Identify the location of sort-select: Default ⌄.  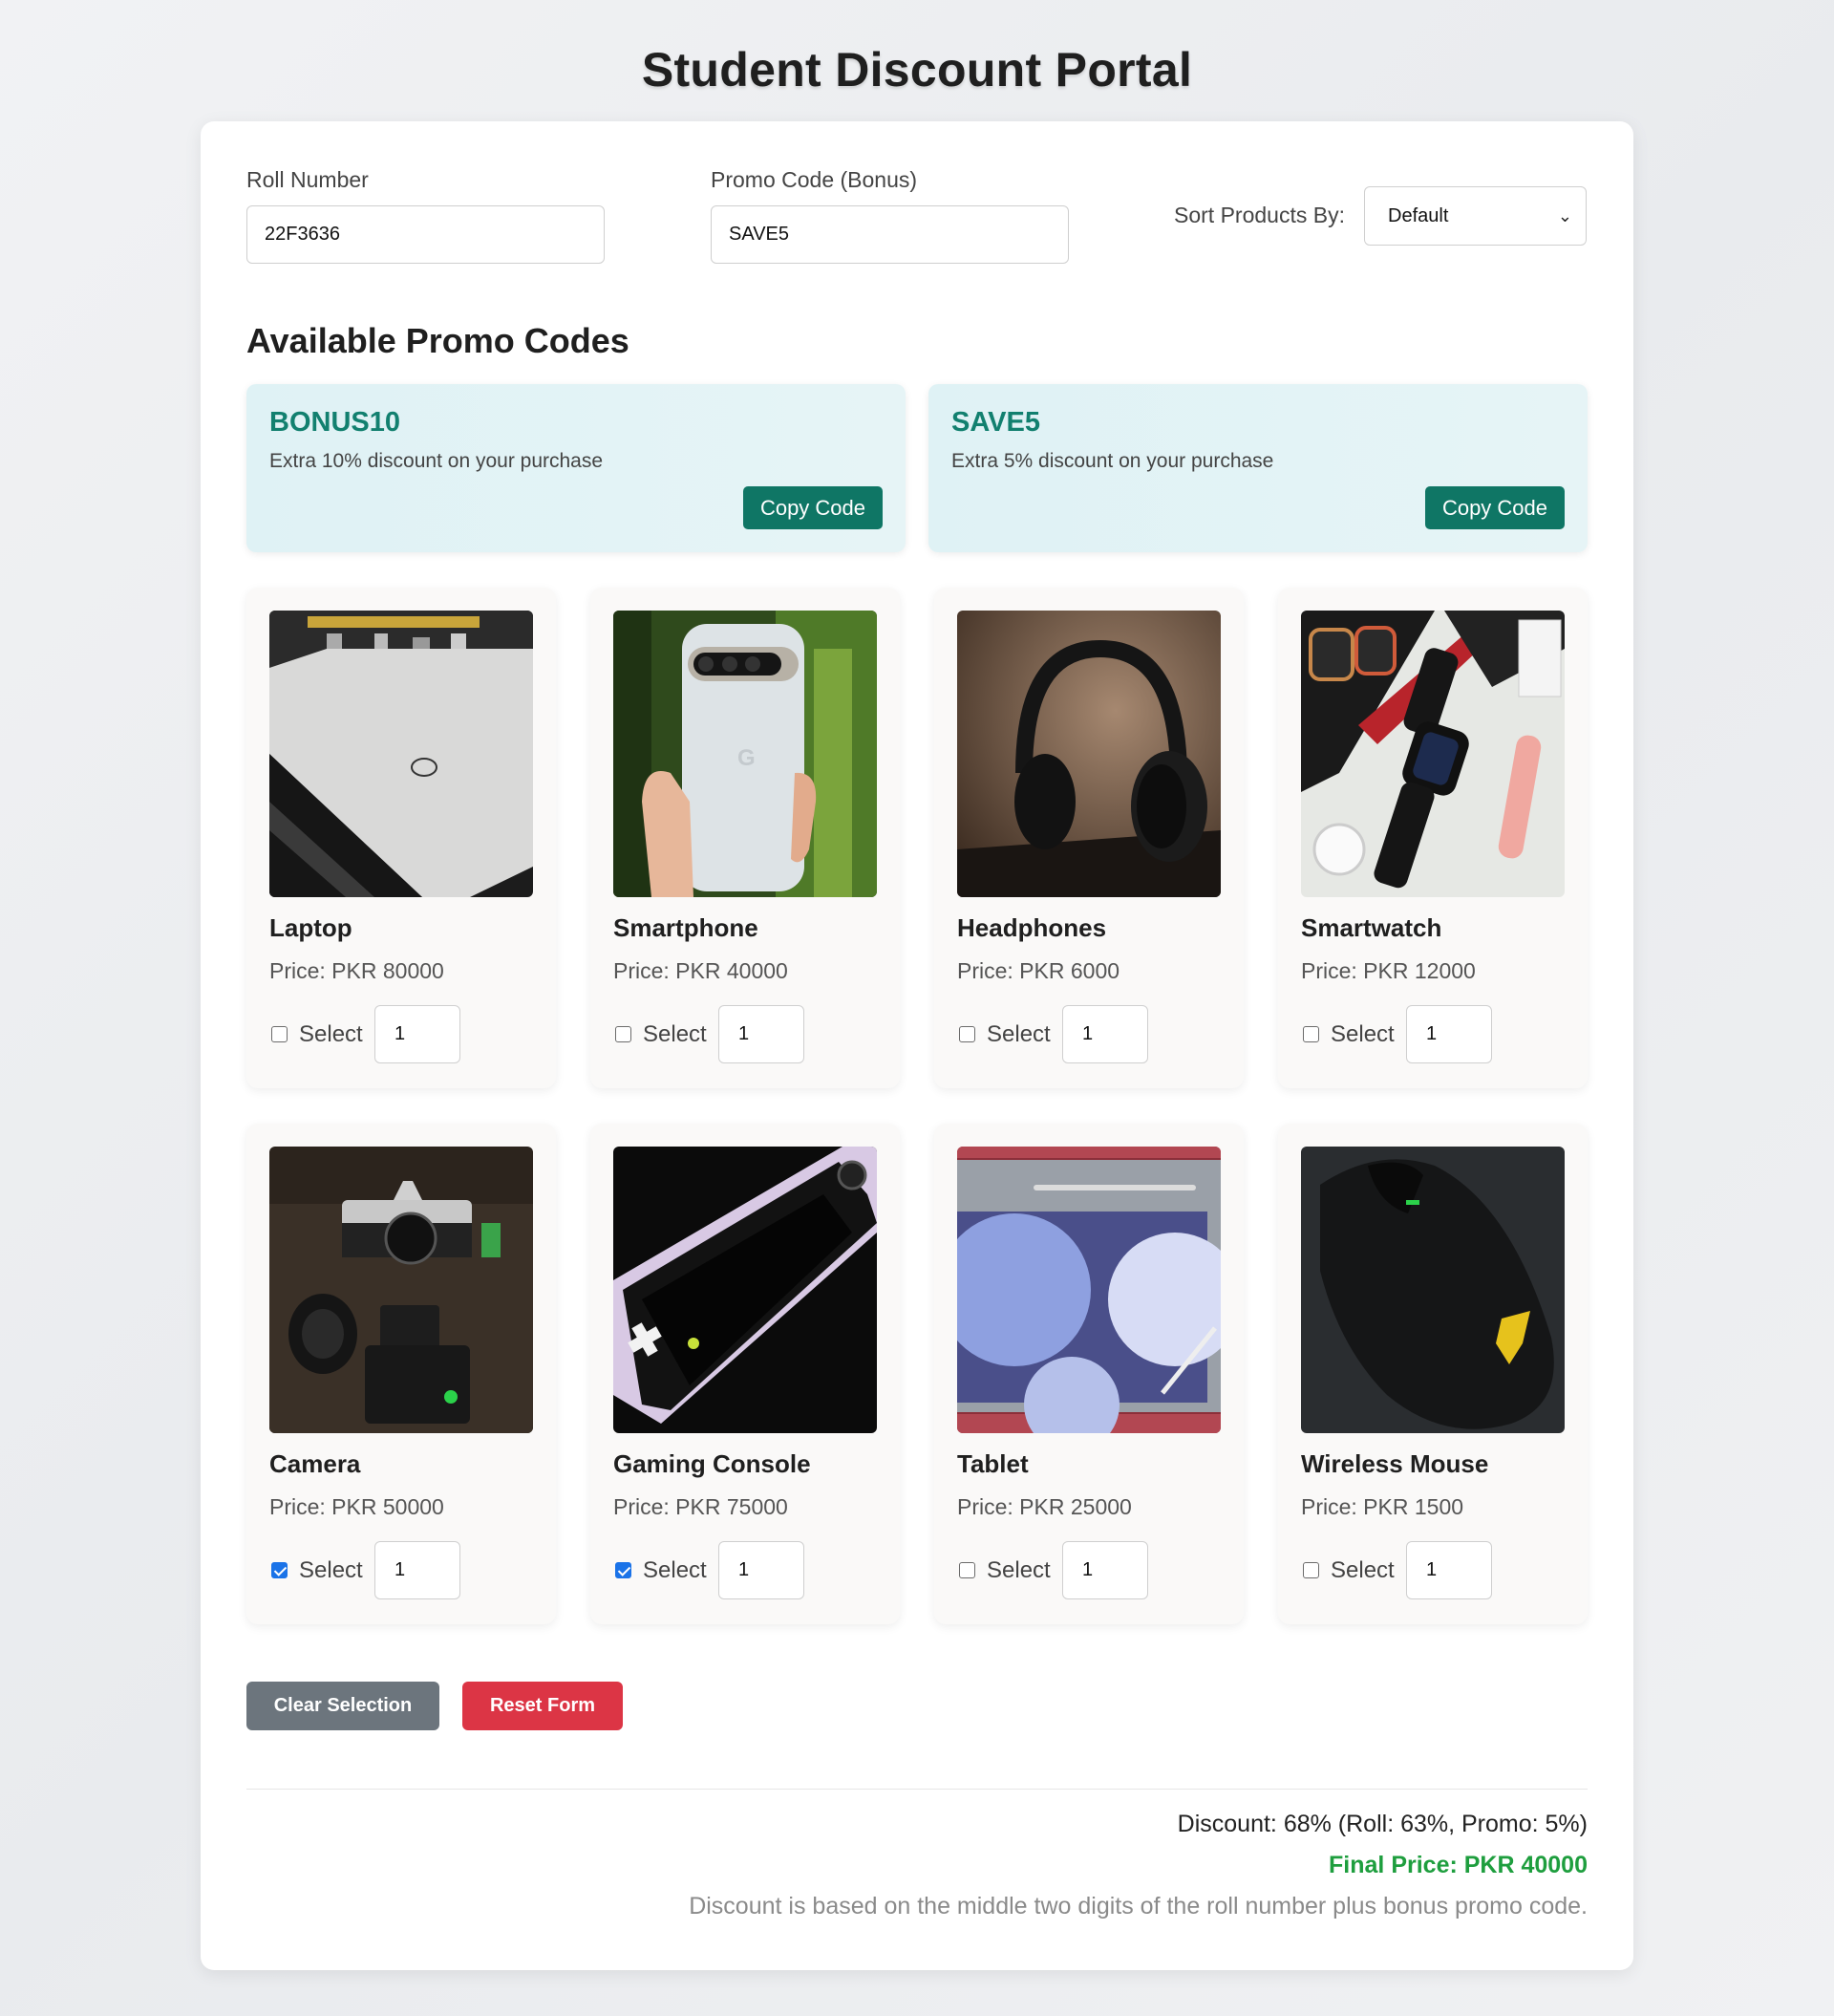
(1475, 216).